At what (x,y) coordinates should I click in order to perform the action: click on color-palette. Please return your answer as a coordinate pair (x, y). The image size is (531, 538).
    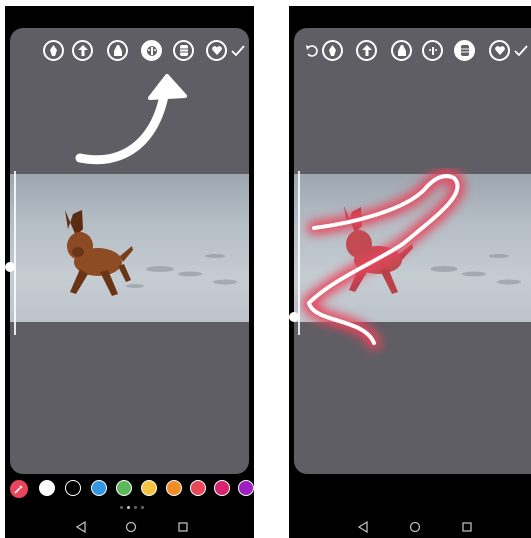
    Looking at the image, I should click on (132, 489).